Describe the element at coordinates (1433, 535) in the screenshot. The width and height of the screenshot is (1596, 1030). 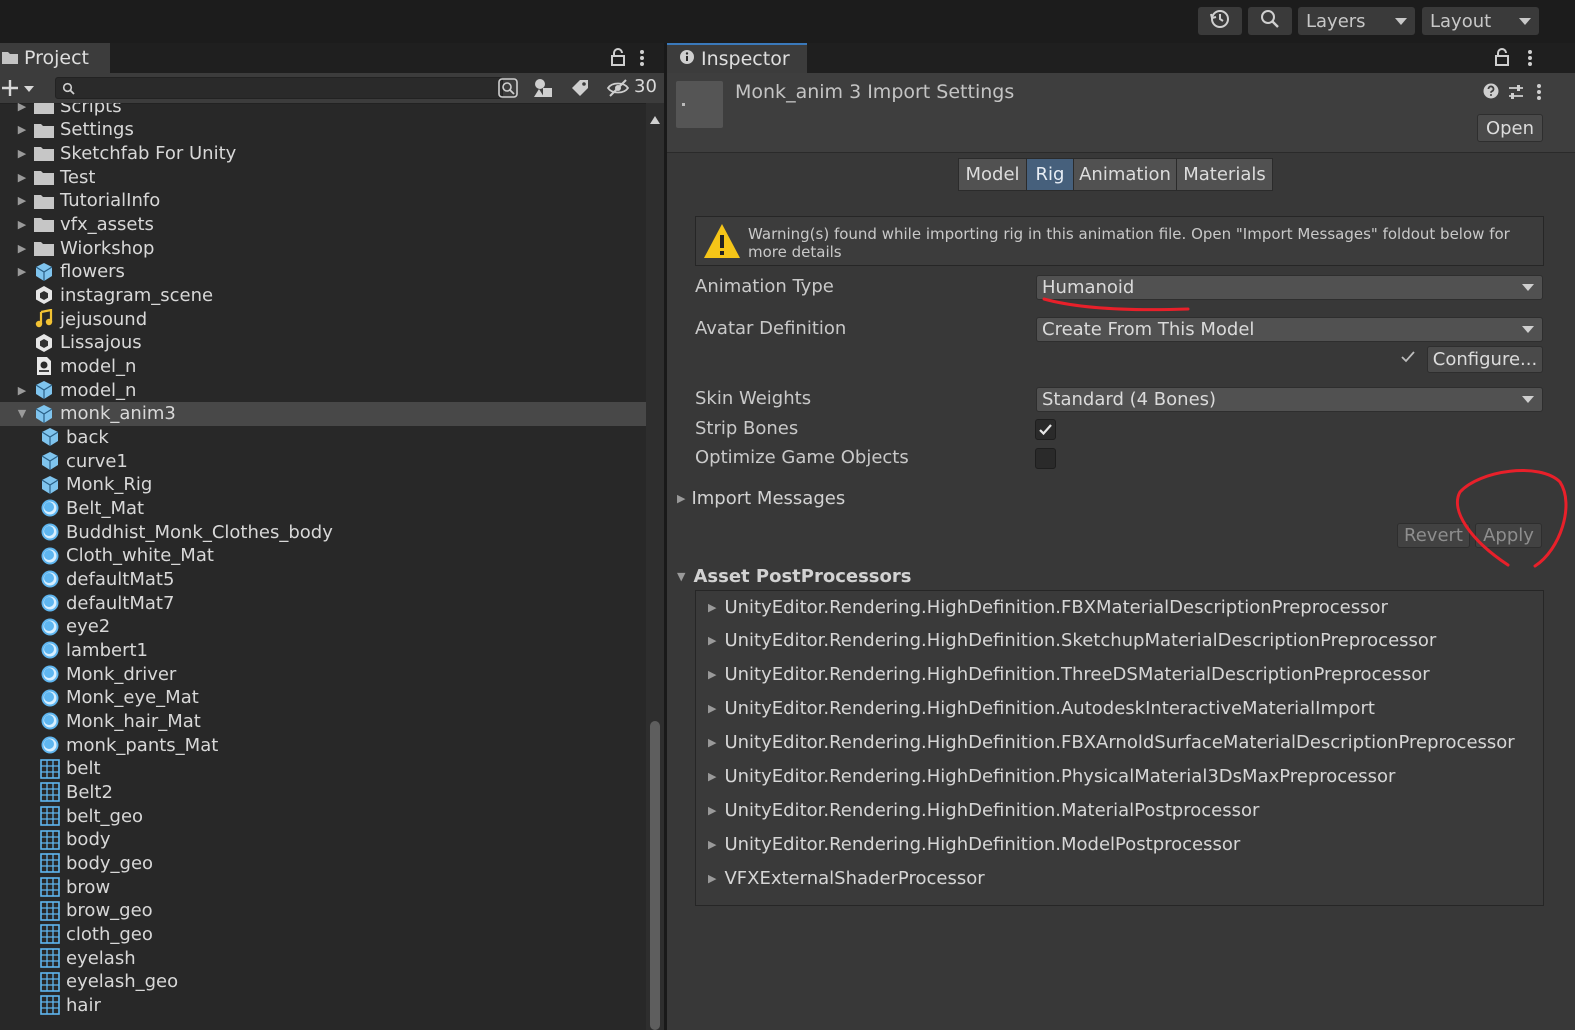
I see `revert-button: Revert` at that location.